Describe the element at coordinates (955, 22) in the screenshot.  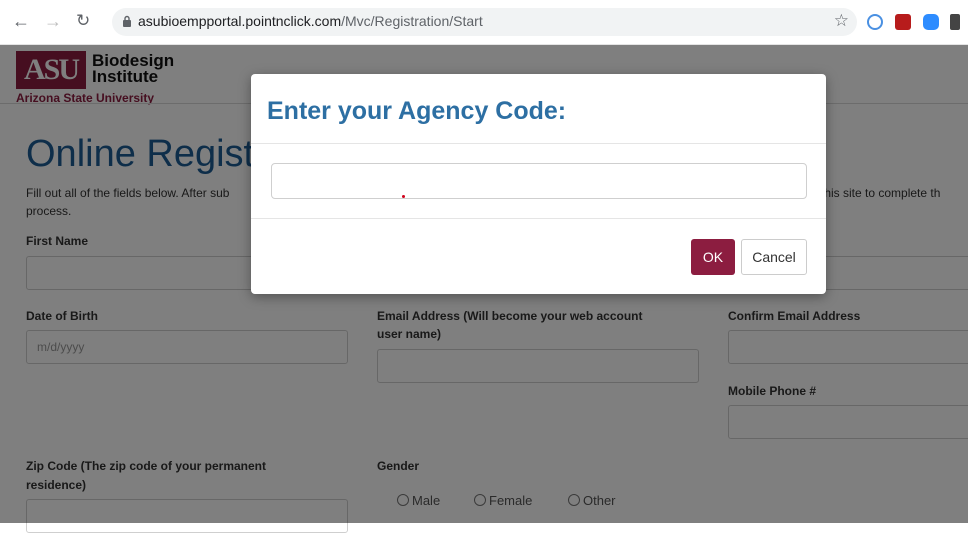
I see `puzzle-extension-icon` at that location.